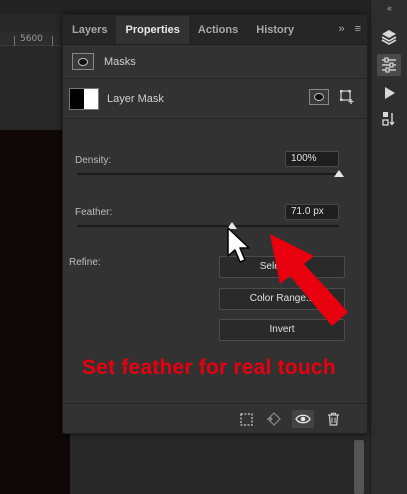 Image resolution: width=407 pixels, height=494 pixels. What do you see at coordinates (358, 29) in the screenshot?
I see `panel-menu-button: ≡` at bounding box center [358, 29].